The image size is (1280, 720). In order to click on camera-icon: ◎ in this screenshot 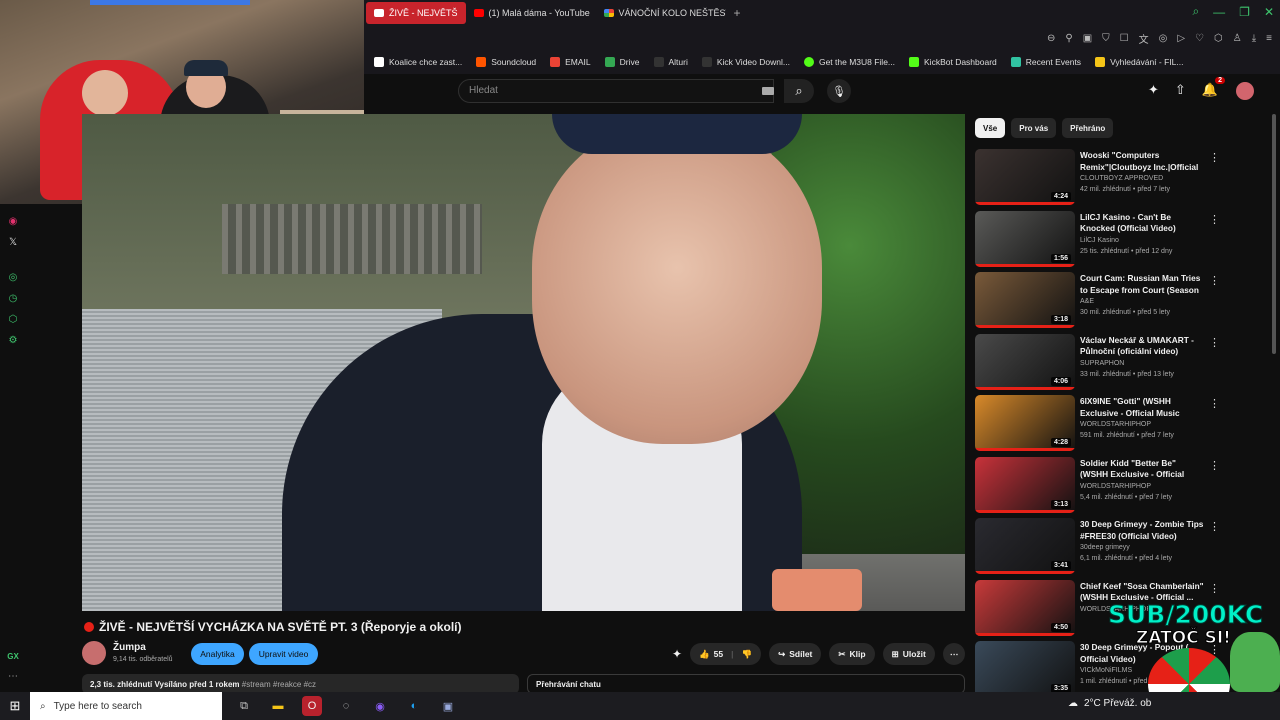, I will do `click(1163, 38)`.